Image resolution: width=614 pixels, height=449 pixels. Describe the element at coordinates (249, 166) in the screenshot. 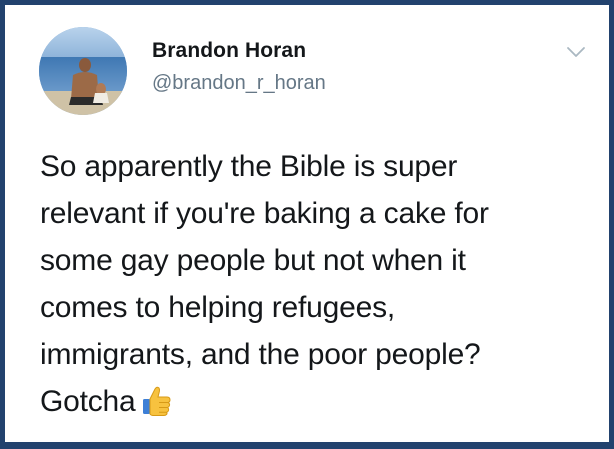

I see `tweet-text-line: So apparently the Bible is super` at that location.